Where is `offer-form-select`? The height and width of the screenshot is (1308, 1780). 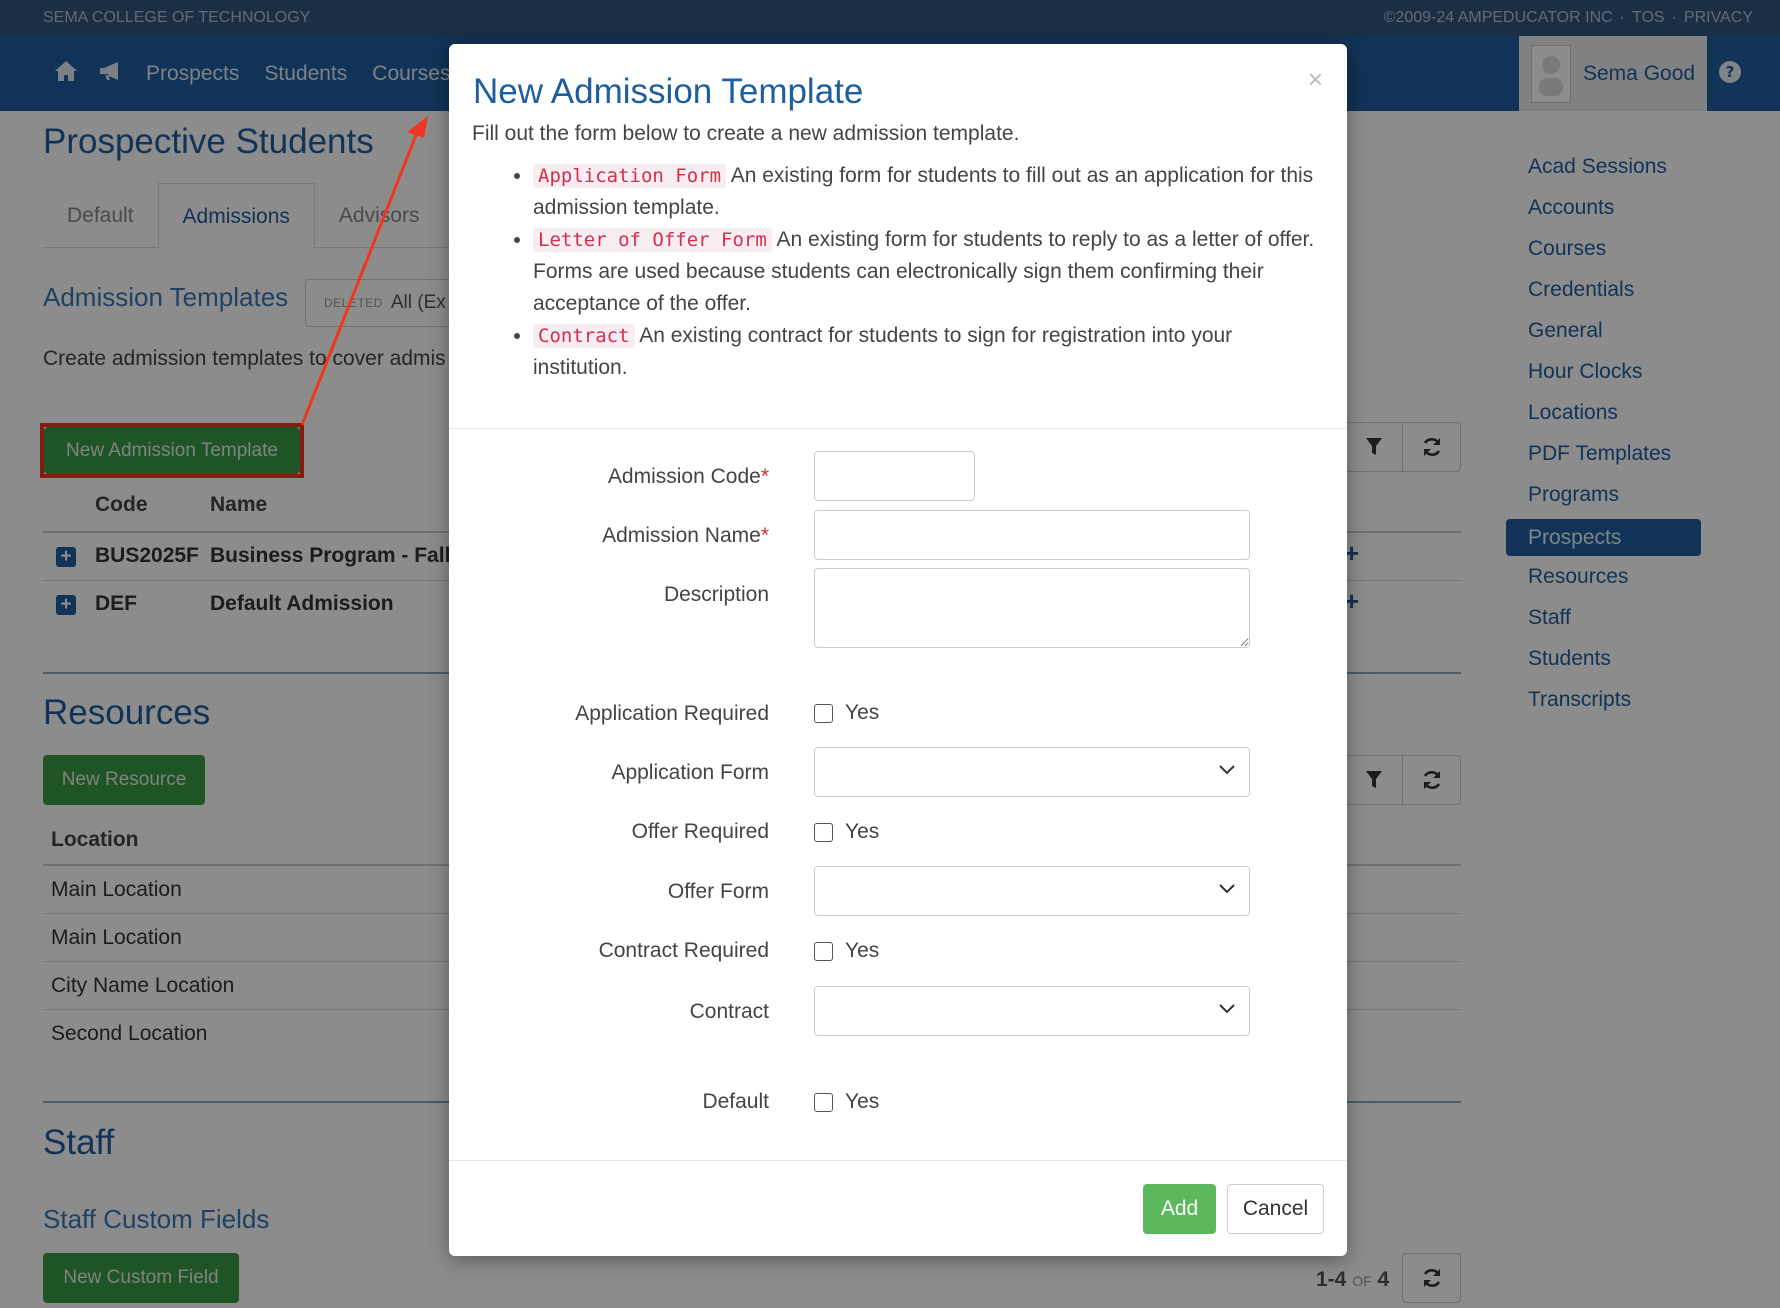
offer-form-select is located at coordinates (1032, 891).